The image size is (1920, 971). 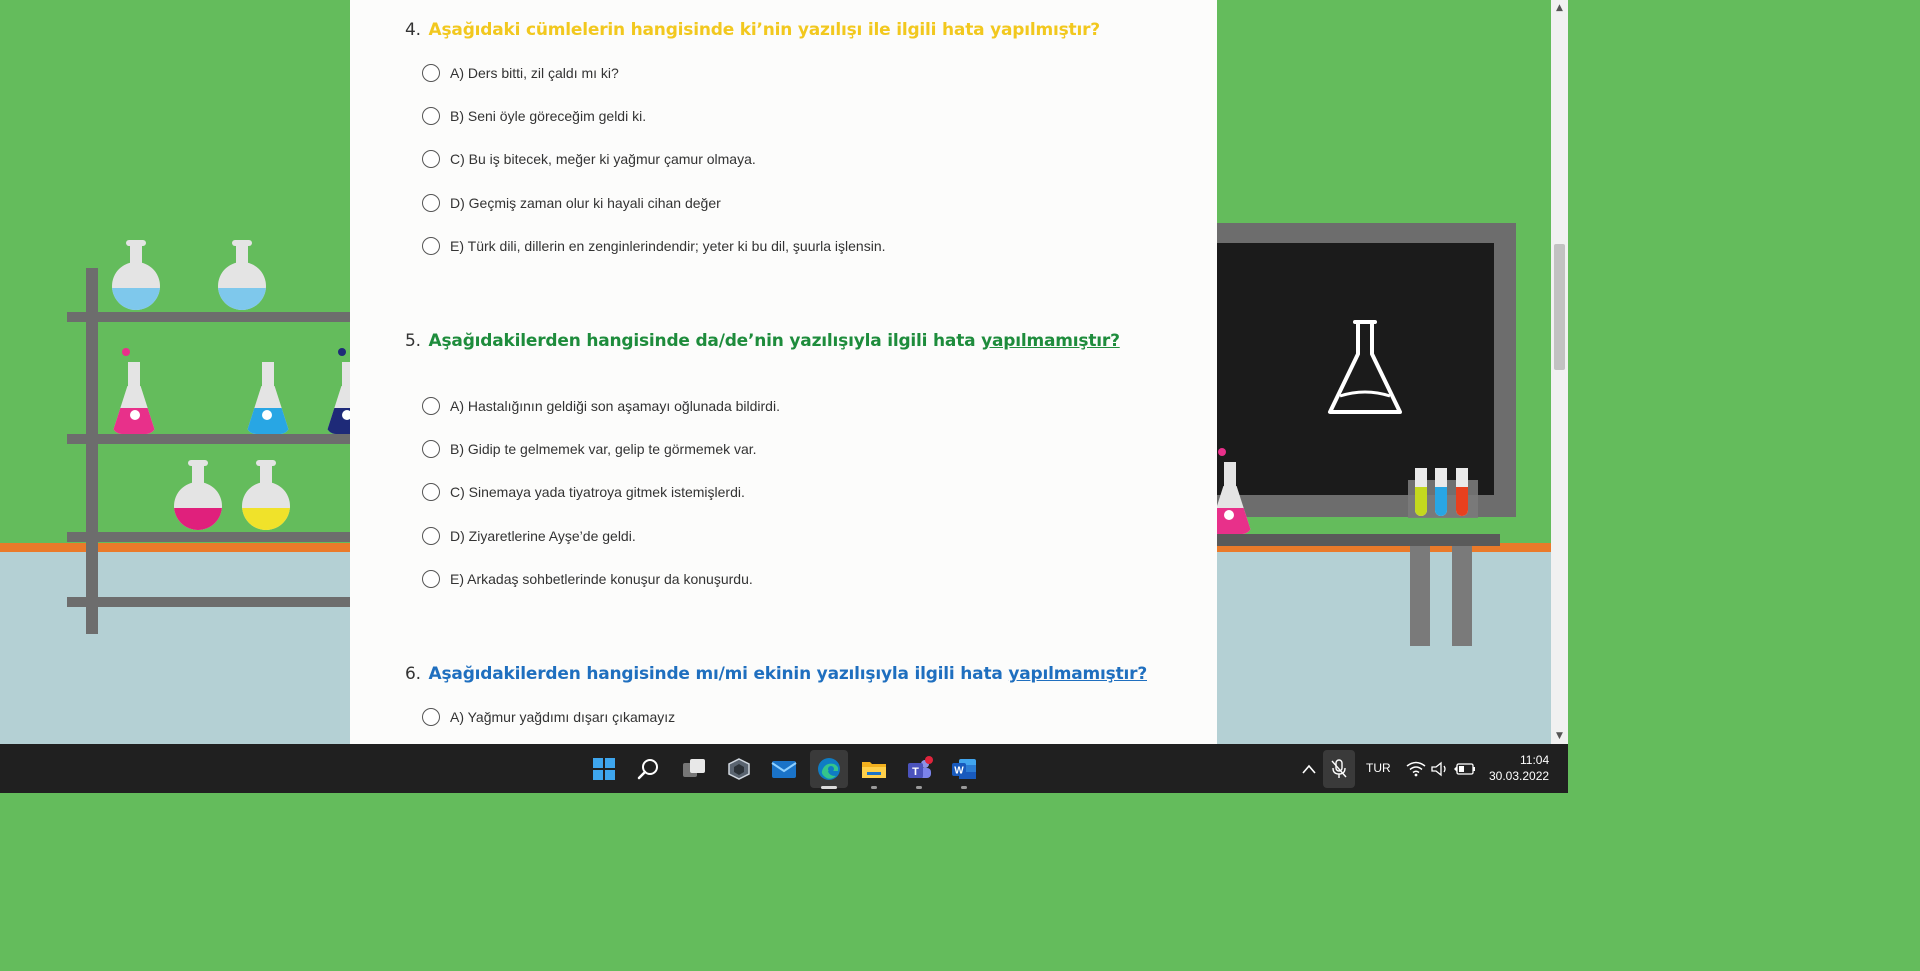 I want to click on wifi-icon, so click(x=1416, y=769).